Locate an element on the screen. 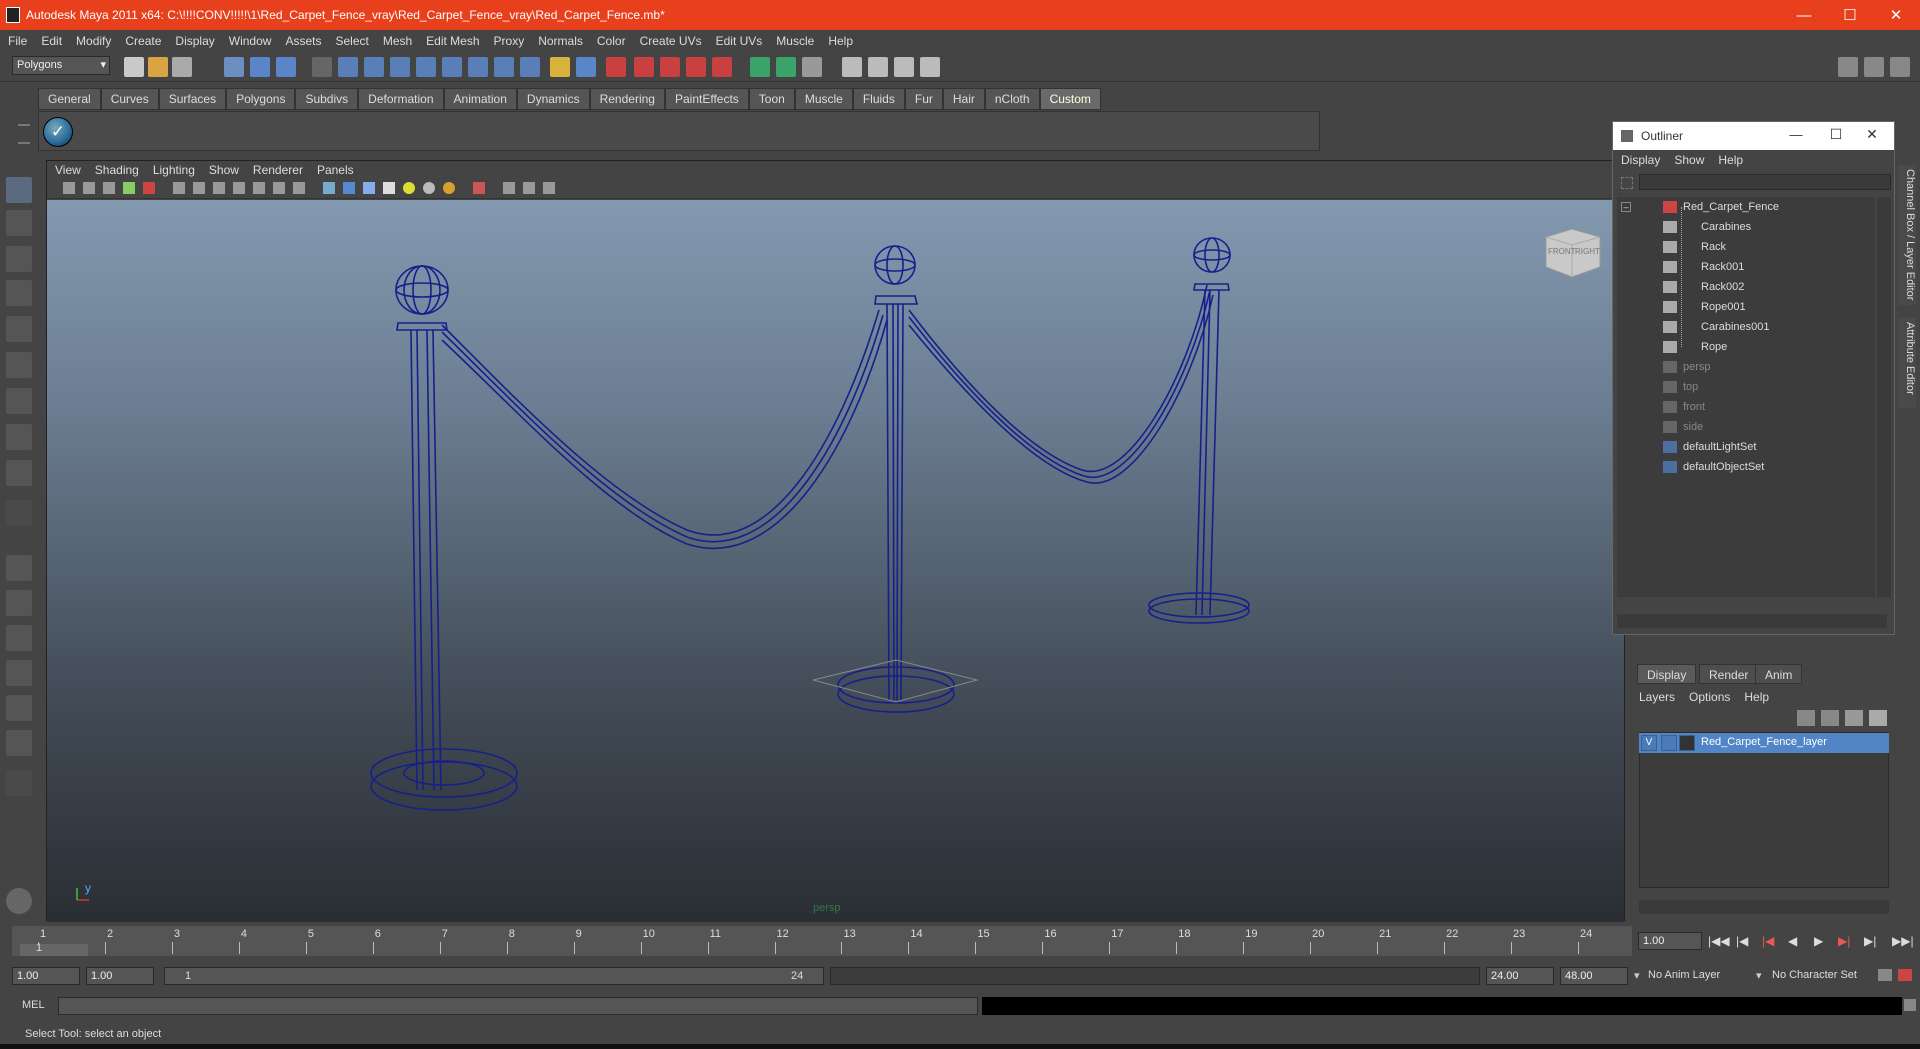  menu-muscle: Muscle is located at coordinates (795, 41).